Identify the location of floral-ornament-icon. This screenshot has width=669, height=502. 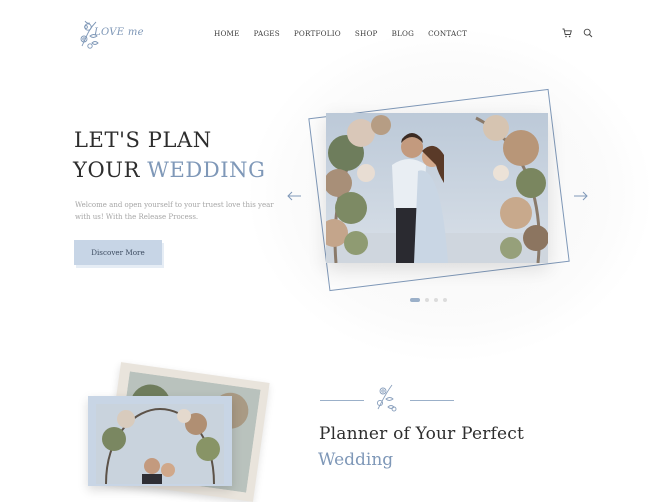
(386, 398).